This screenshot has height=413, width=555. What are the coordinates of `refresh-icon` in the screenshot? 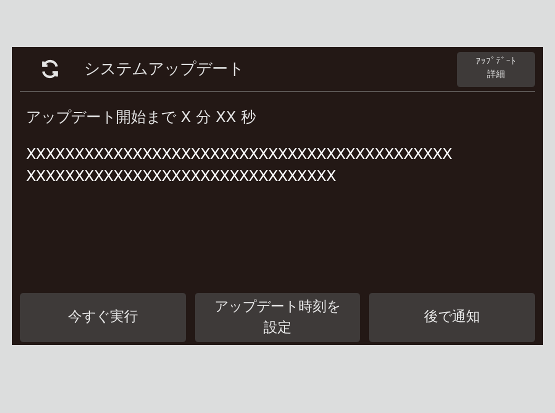 It's located at (50, 69).